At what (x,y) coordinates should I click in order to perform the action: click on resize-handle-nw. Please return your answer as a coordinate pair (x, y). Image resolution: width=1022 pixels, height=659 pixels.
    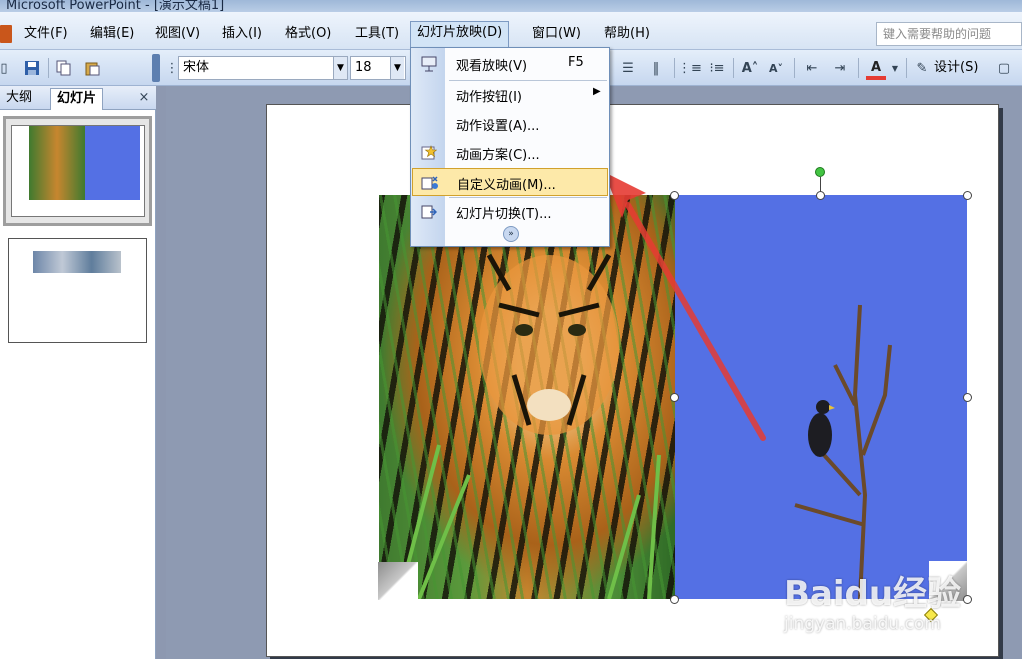
    Looking at the image, I should click on (674, 195).